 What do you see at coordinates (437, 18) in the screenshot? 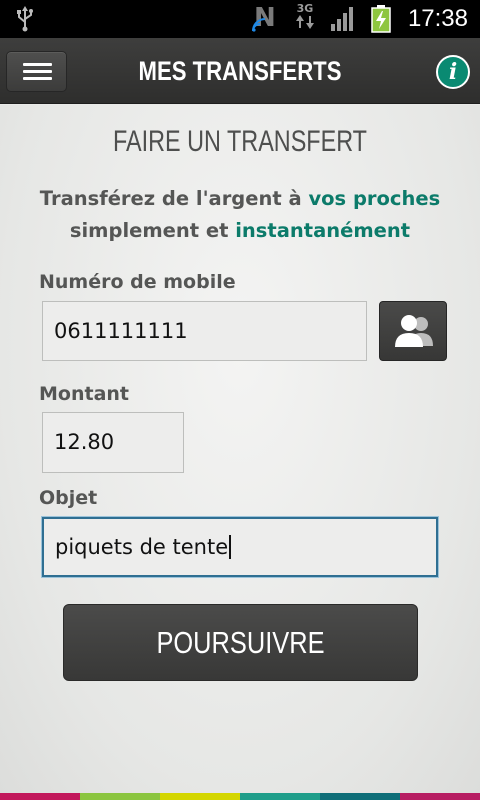
I see `status-clock: 17:38` at bounding box center [437, 18].